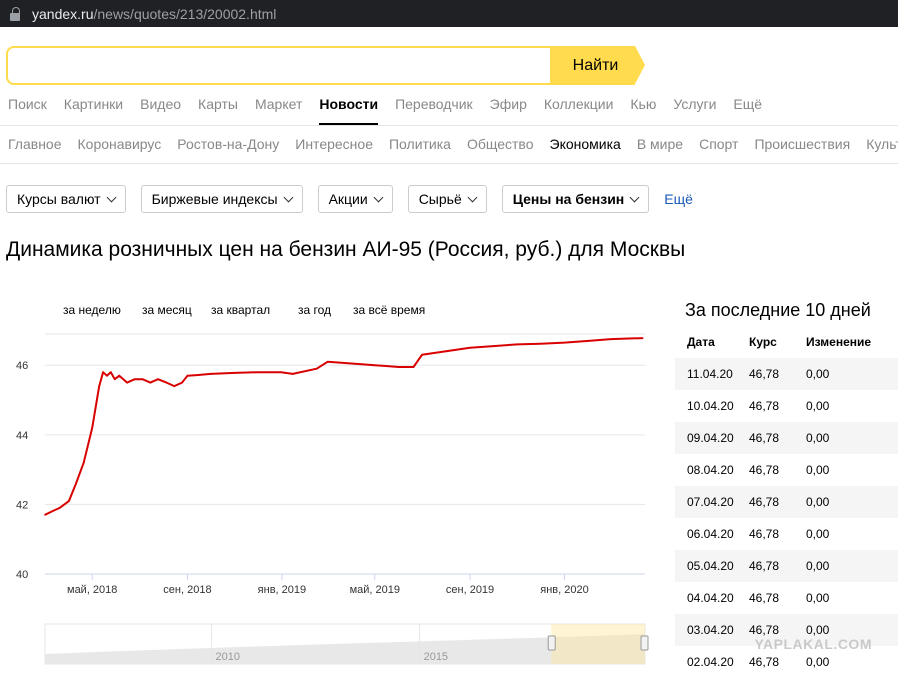 The height and width of the screenshot is (678, 898). What do you see at coordinates (282, 590) in the screenshot?
I see `x-tick-label: янв, 2019` at bounding box center [282, 590].